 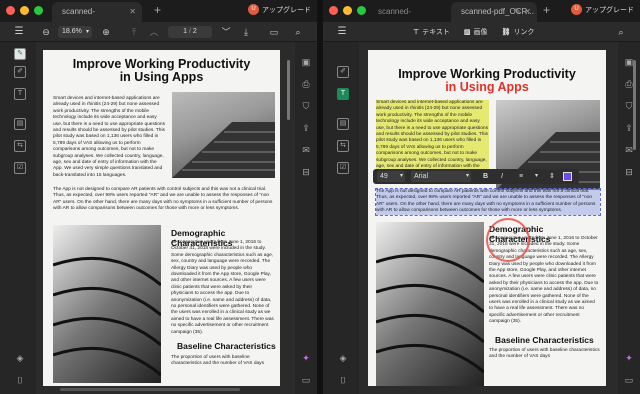 What do you see at coordinates (485, 176) in the screenshot?
I see `bold-button: B` at bounding box center [485, 176].